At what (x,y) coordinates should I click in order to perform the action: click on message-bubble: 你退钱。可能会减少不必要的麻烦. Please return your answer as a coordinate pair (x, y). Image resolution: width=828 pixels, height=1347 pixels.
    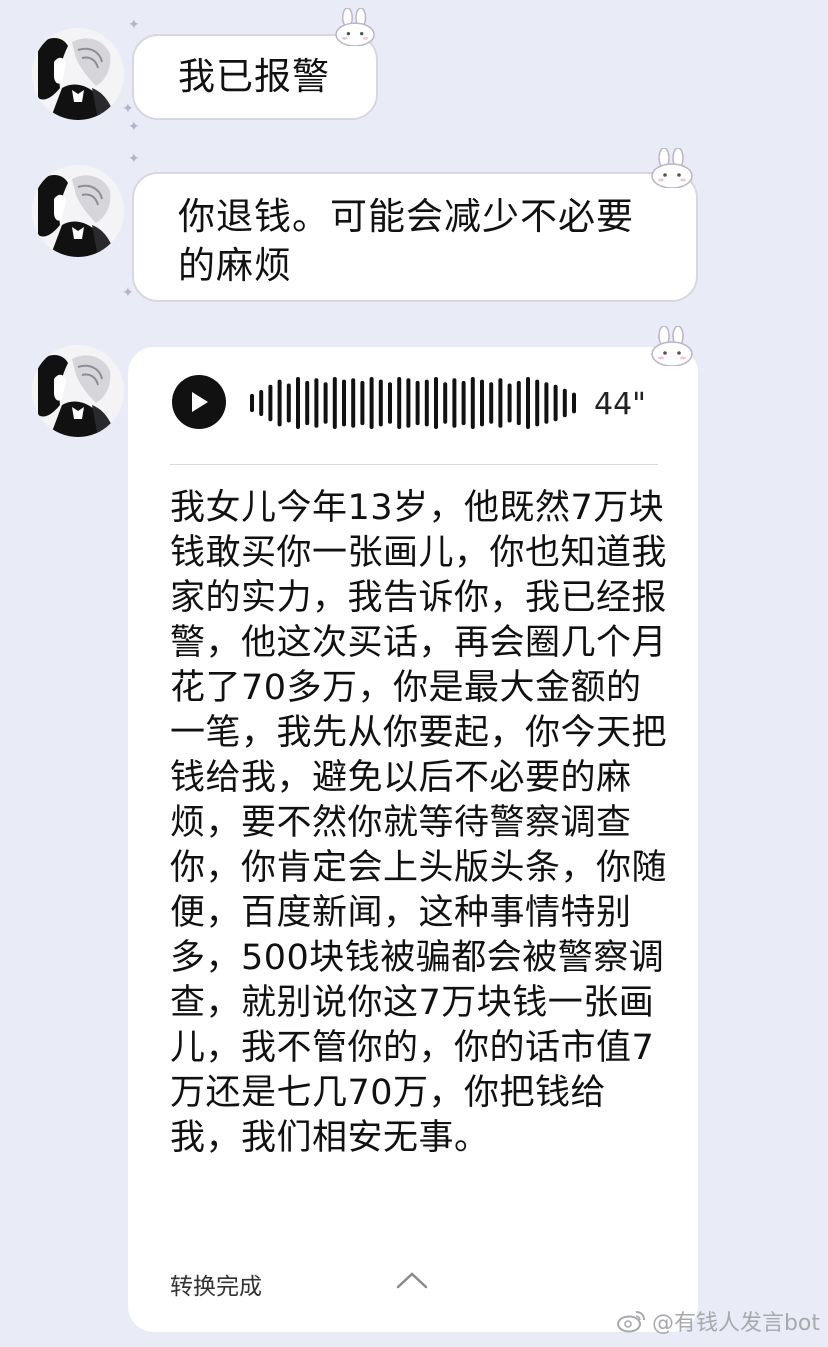
    Looking at the image, I should click on (415, 237).